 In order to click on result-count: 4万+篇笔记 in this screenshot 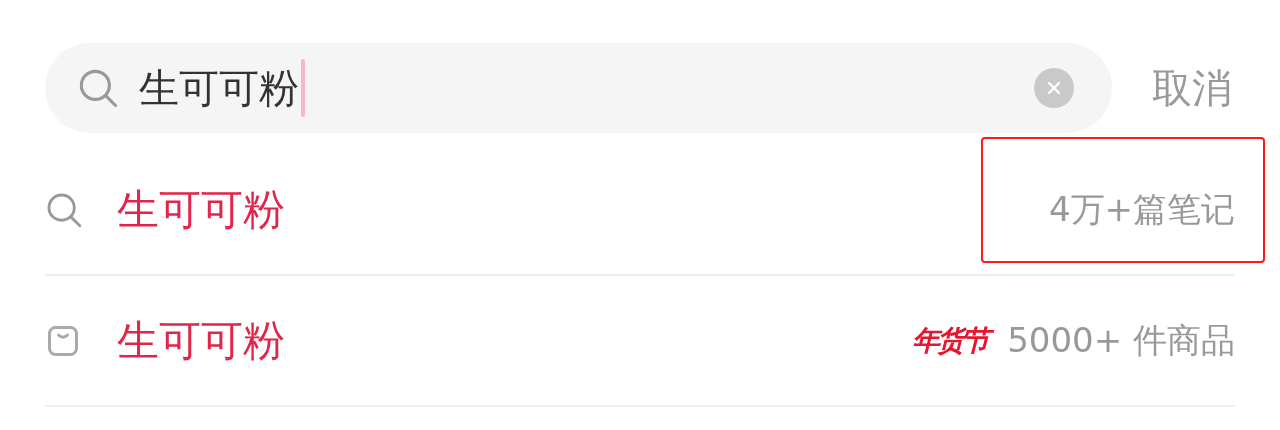, I will do `click(1141, 208)`.